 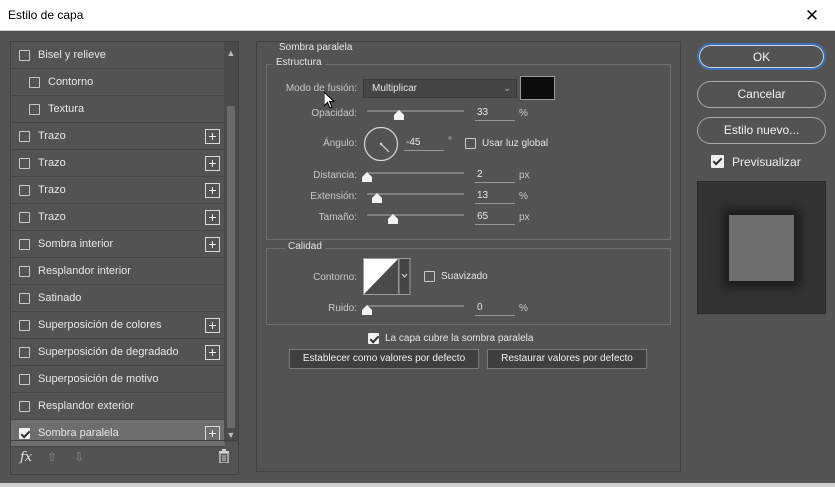 I want to click on distance-slider-knob, so click(x=367, y=177).